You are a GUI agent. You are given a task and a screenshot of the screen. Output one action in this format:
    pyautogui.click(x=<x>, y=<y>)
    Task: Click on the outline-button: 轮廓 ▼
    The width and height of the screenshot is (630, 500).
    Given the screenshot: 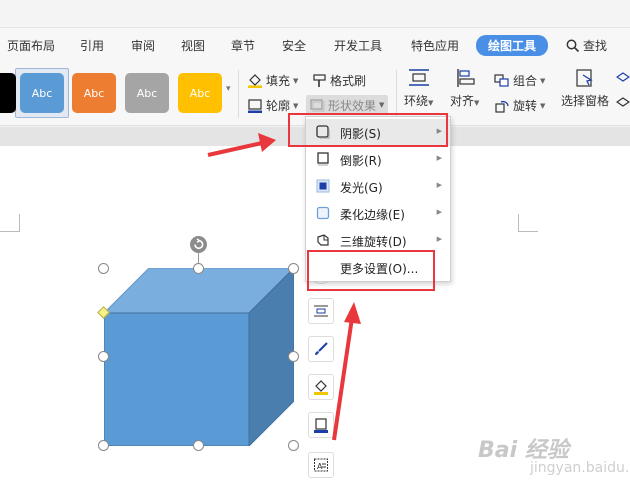 What is the action you would take?
    pyautogui.click(x=272, y=105)
    